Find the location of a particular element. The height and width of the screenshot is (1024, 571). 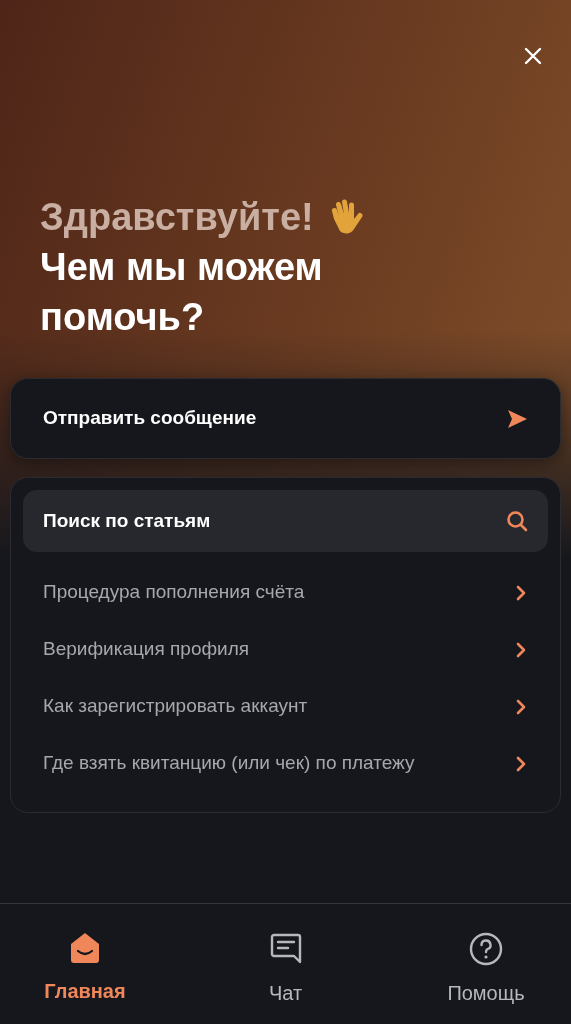

send-icon is located at coordinates (517, 418).